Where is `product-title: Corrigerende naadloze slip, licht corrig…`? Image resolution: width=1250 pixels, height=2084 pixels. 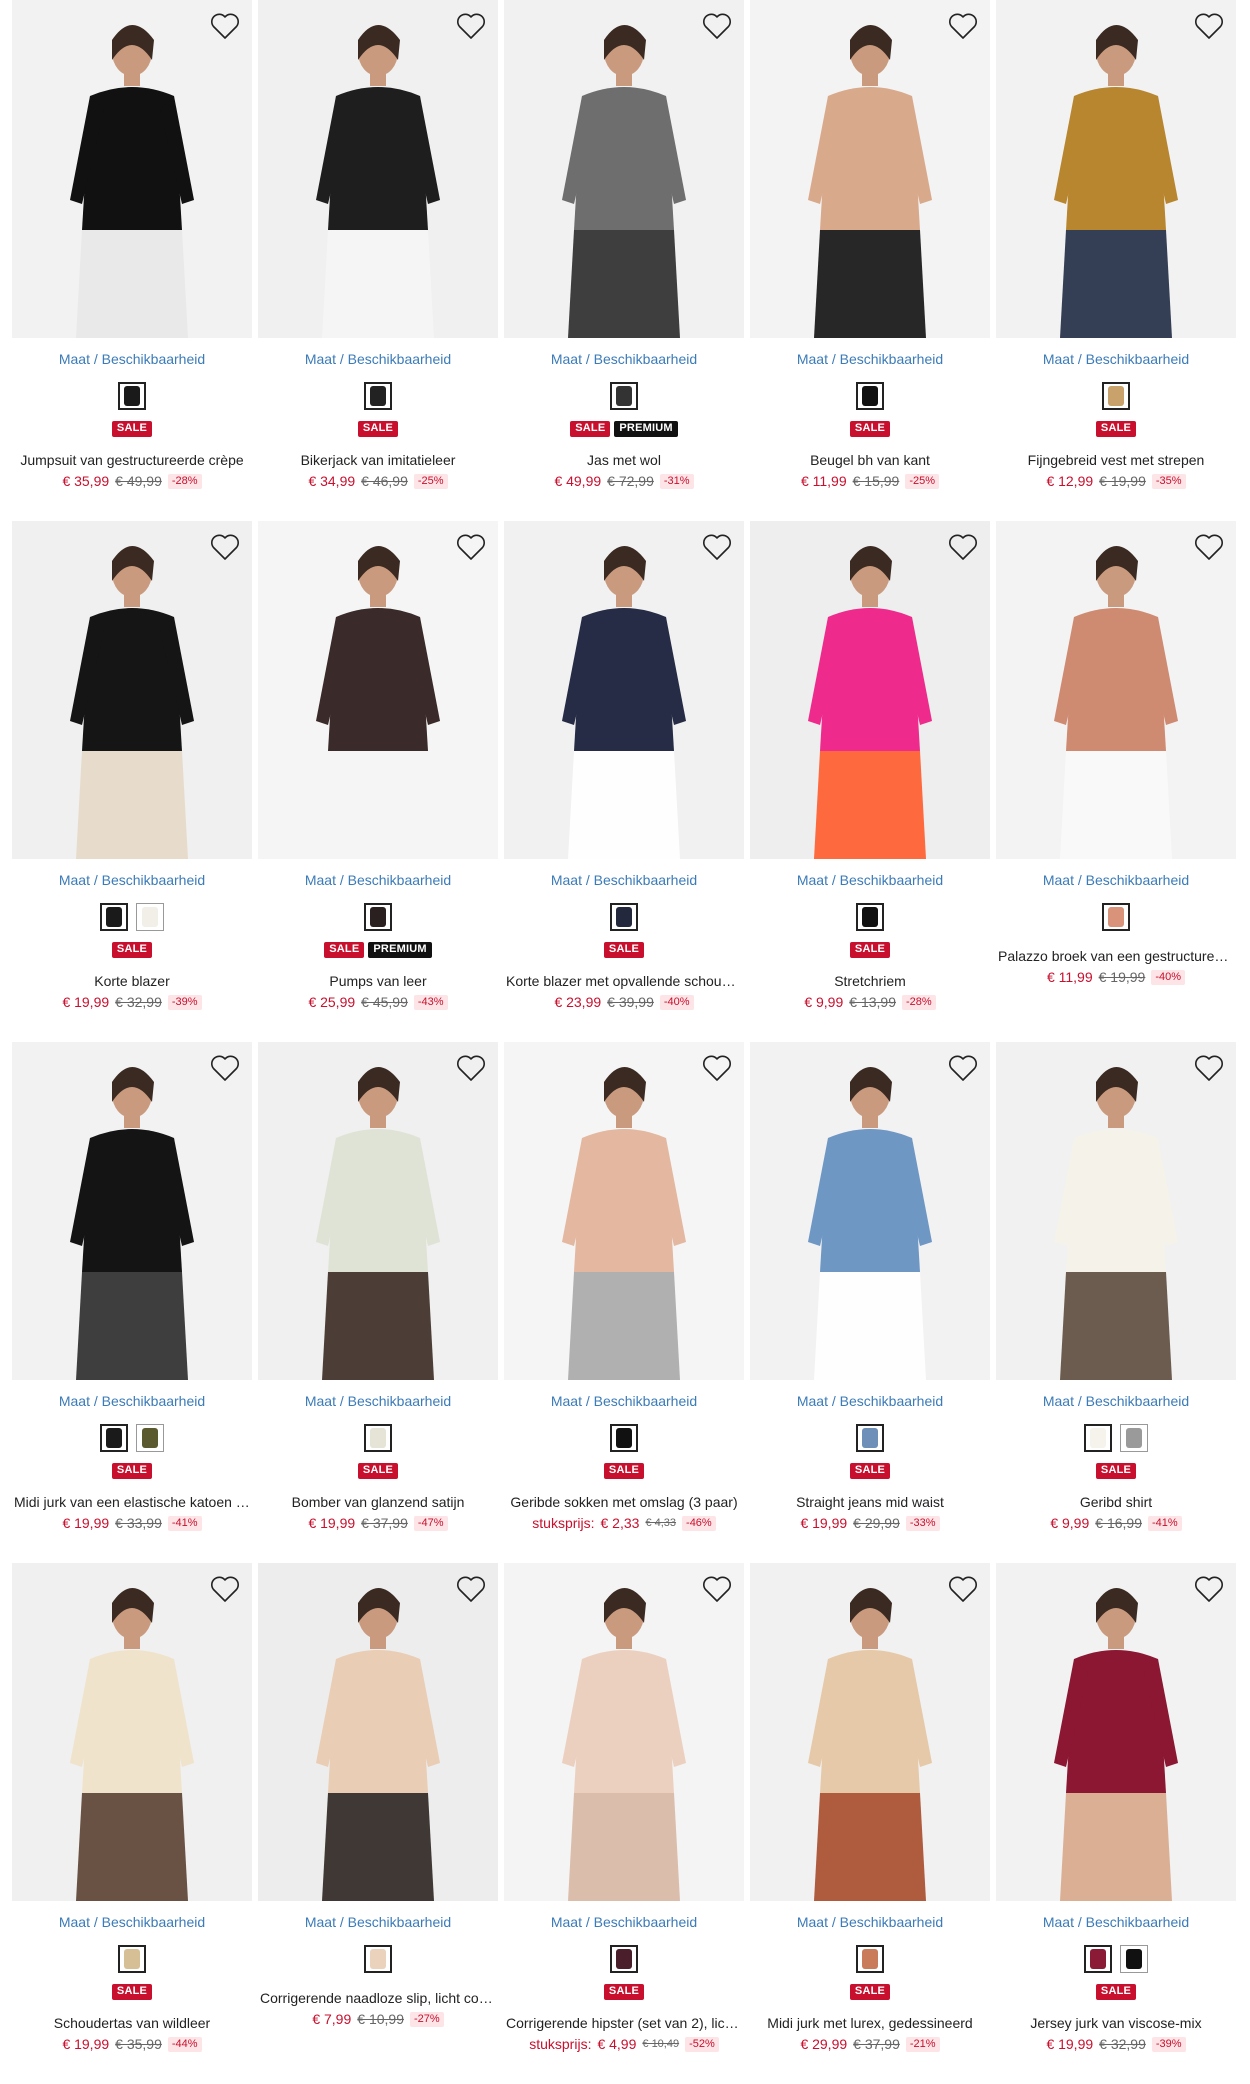
product-title: Corrigerende naadloze slip, licht corrig… is located at coordinates (378, 1998).